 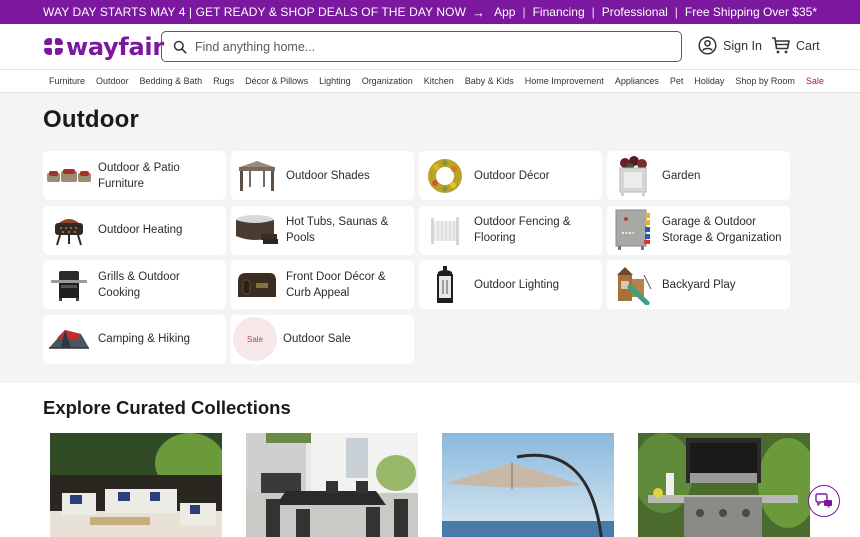 I want to click on professional-link: Professional, so click(x=635, y=12).